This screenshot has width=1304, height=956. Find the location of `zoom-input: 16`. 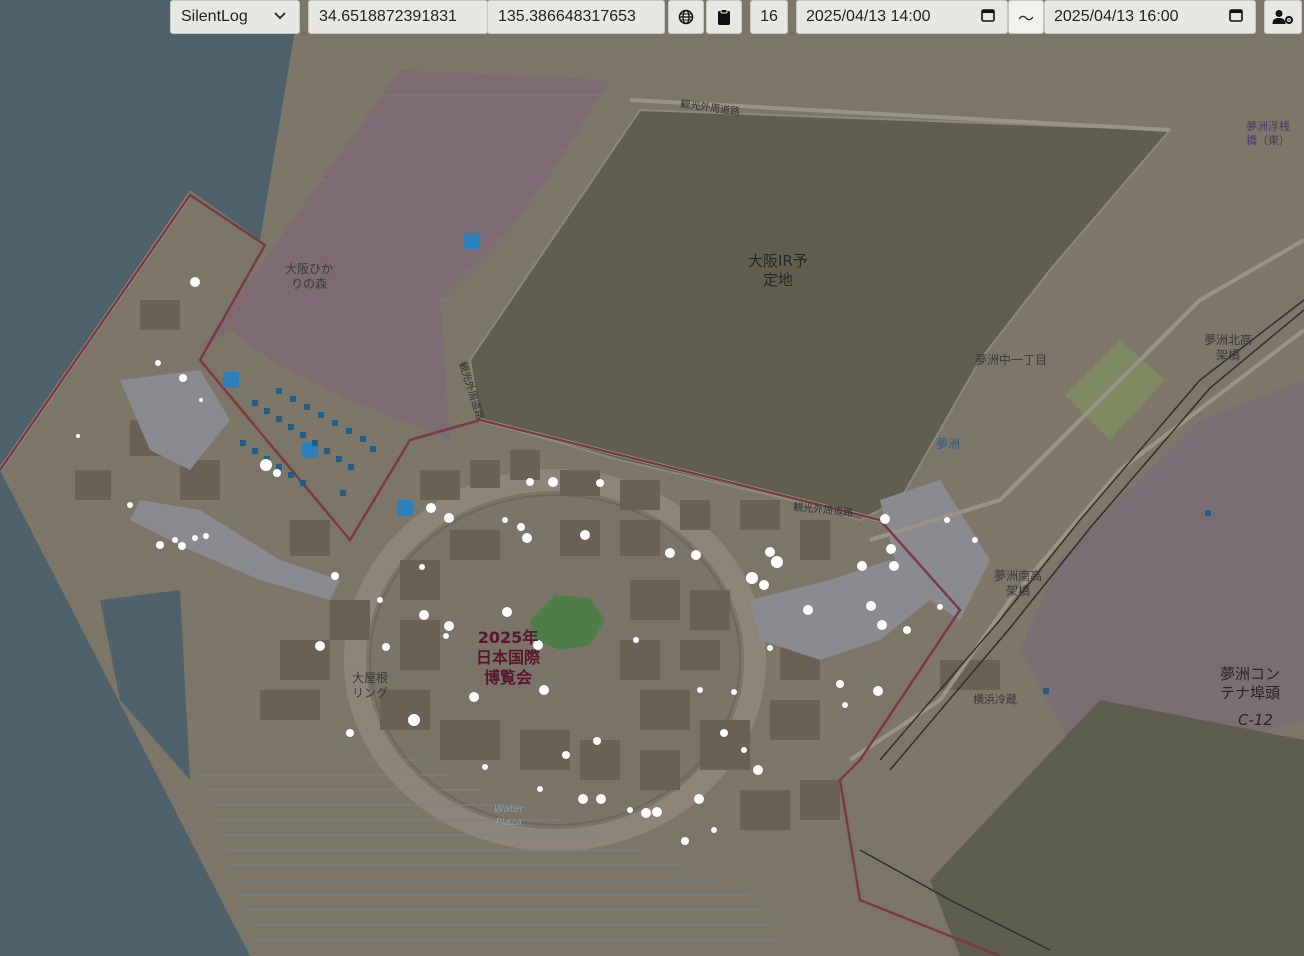

zoom-input: 16 is located at coordinates (769, 17).